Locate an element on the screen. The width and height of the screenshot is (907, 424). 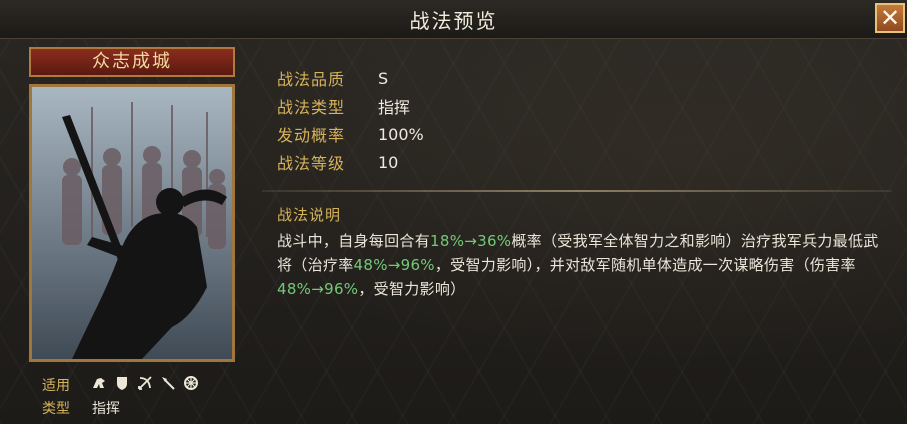
stat-label: 发动概率 is located at coordinates (311, 135).